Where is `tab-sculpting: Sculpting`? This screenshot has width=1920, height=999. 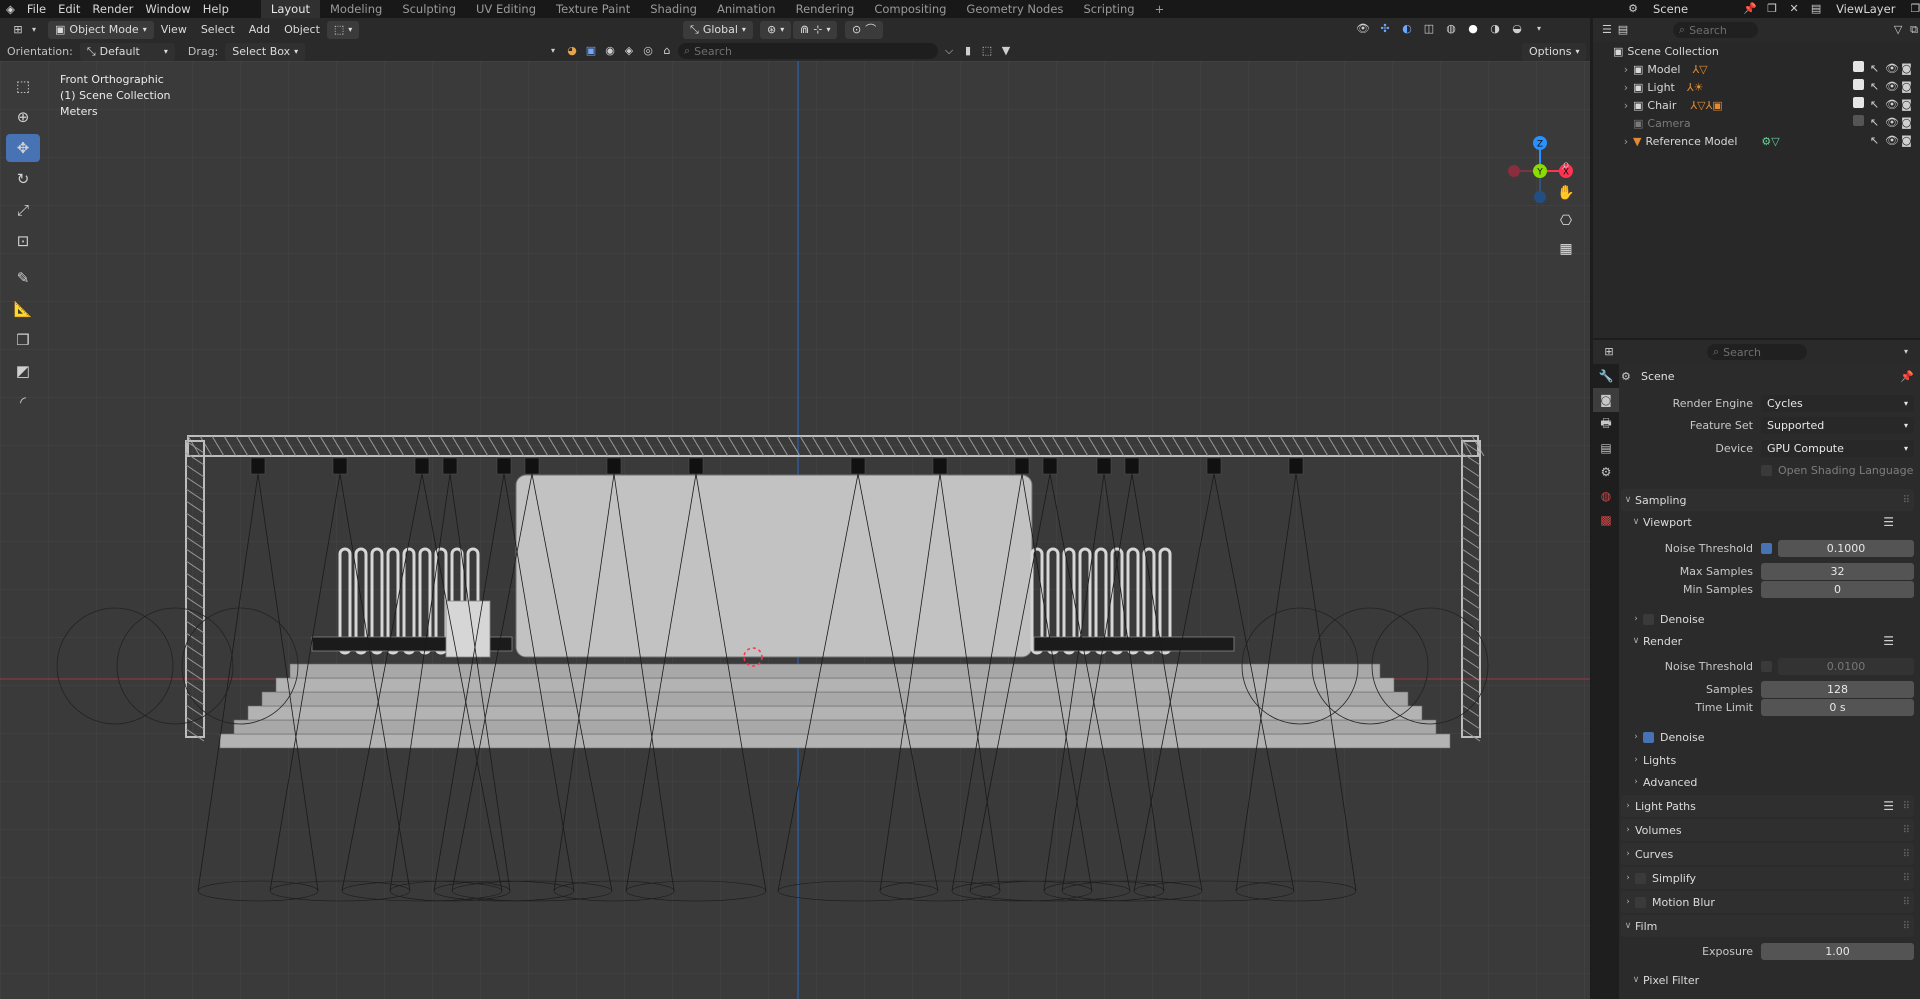 tab-sculpting: Sculpting is located at coordinates (429, 9).